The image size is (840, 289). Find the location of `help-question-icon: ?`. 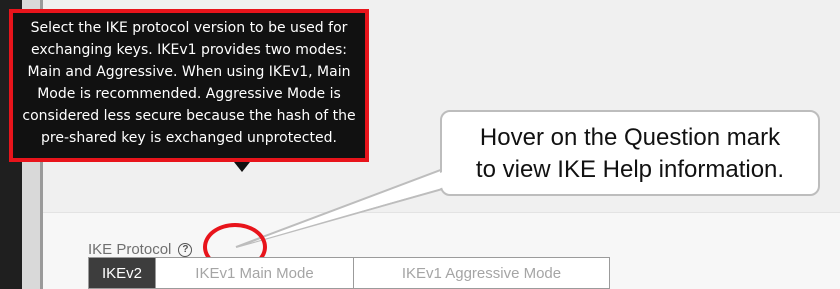

help-question-icon: ? is located at coordinates (185, 249).